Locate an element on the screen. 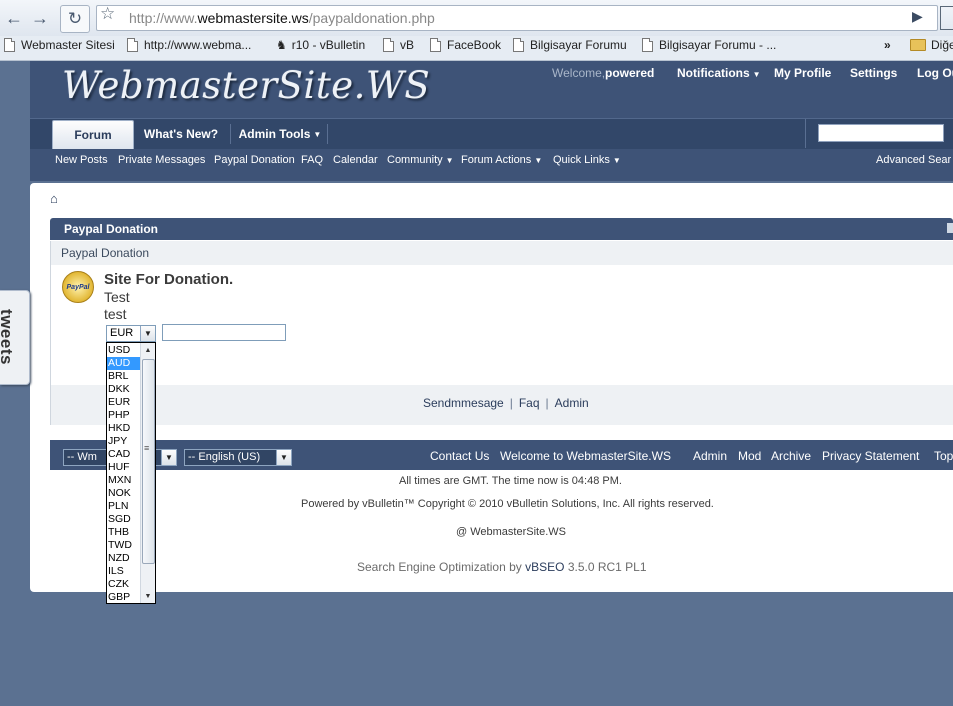 Image resolution: width=953 pixels, height=706 pixels. currency-option: MXN is located at coordinates (123, 480).